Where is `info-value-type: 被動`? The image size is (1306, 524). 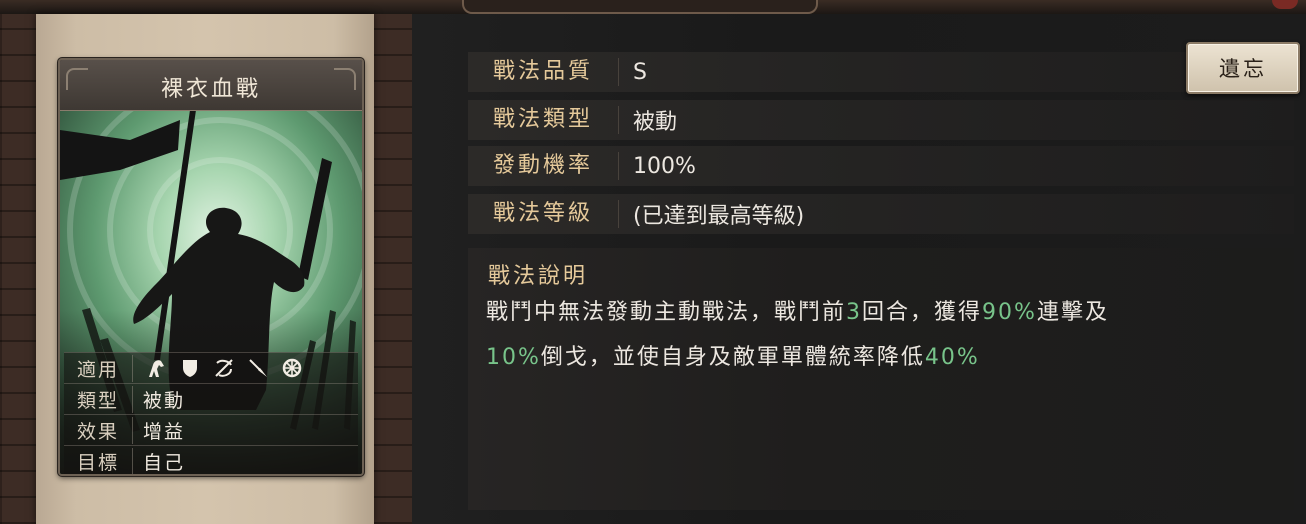 info-value-type: 被動 is located at coordinates (164, 400).